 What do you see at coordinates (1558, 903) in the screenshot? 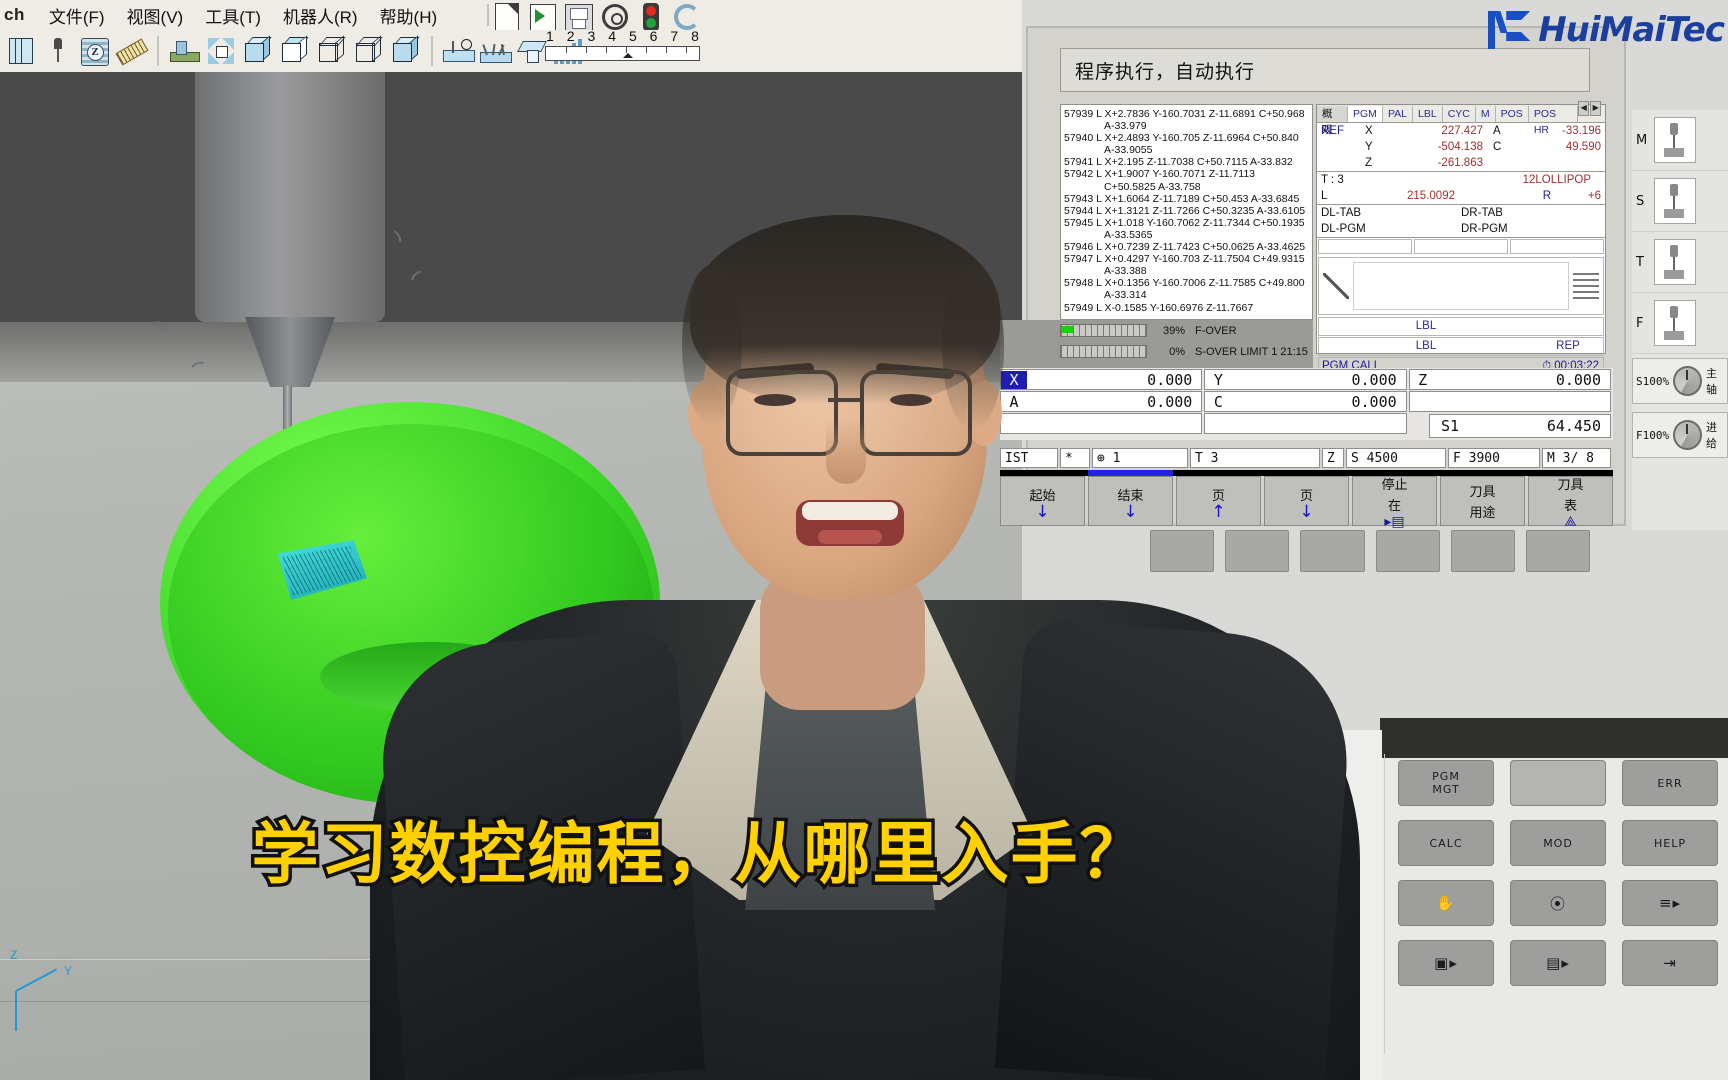
I see `key-handwheel: ⦿` at bounding box center [1558, 903].